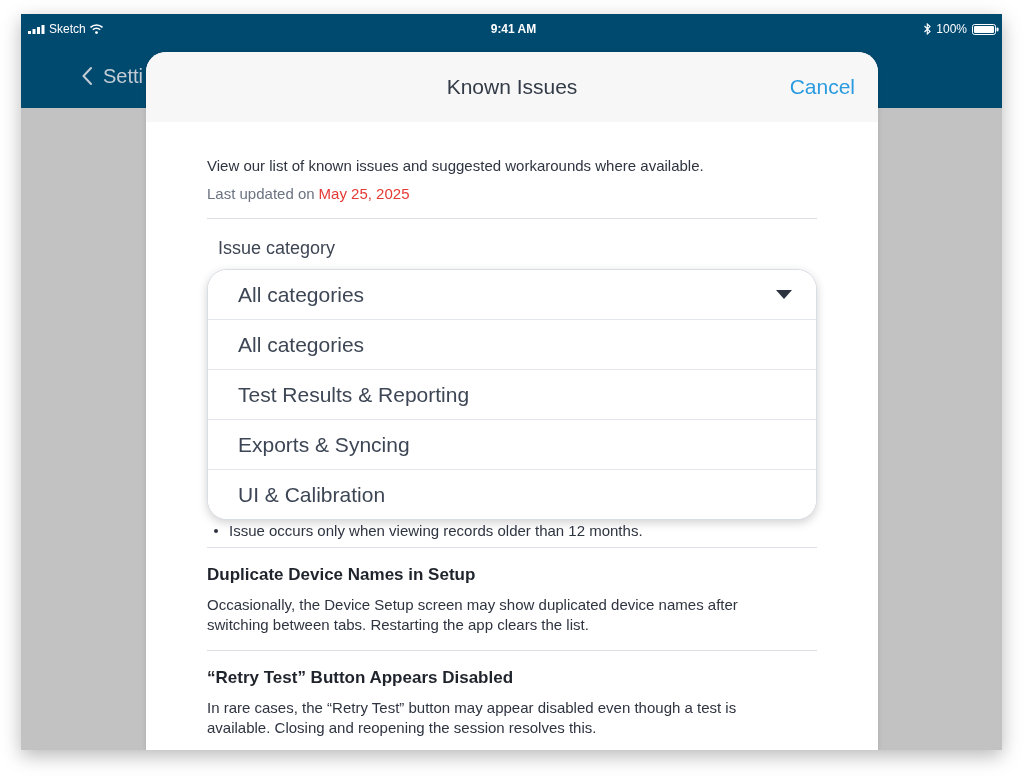 The height and width of the screenshot is (778, 1024). I want to click on status-time: 9:41 AM, so click(513, 29).